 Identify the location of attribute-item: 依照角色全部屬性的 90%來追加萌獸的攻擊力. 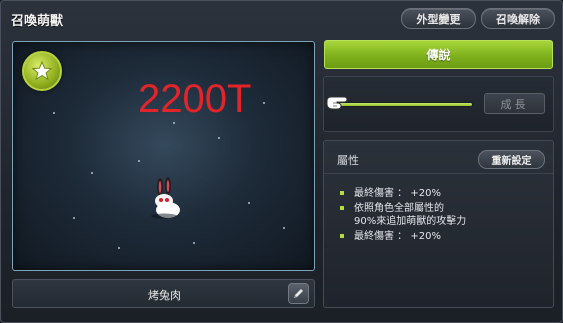
(440, 215).